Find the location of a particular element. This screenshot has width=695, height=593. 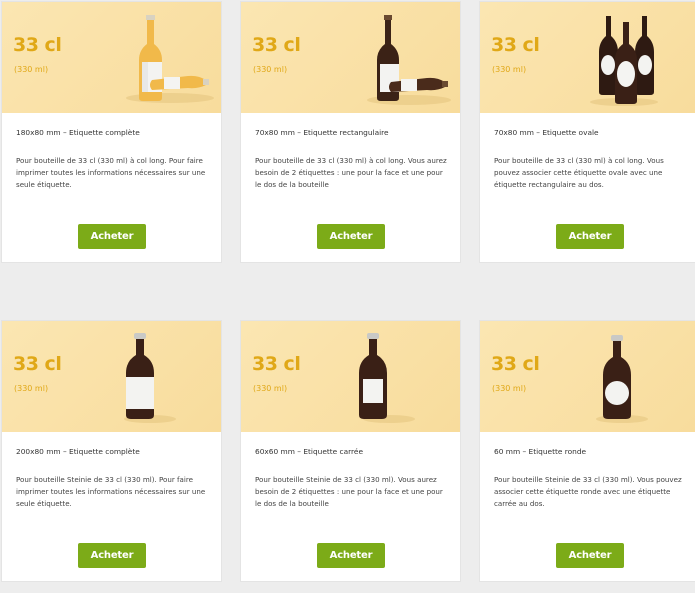

product-title: 60x60 mm – Etiquette carrée is located at coordinates (309, 451).